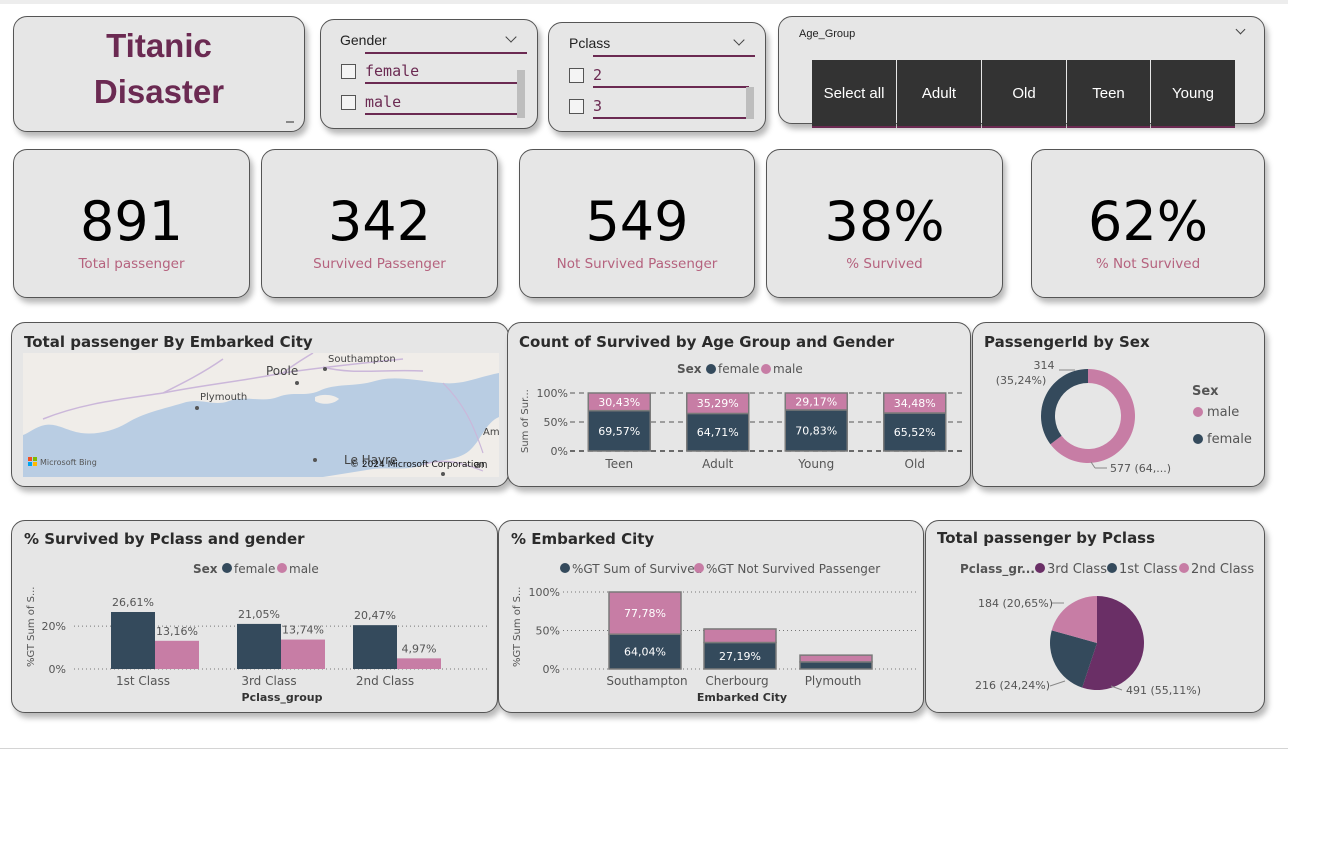 This screenshot has width=1318, height=851. Describe the element at coordinates (1108, 94) in the screenshot. I see `age-button-teen: Teen` at that location.